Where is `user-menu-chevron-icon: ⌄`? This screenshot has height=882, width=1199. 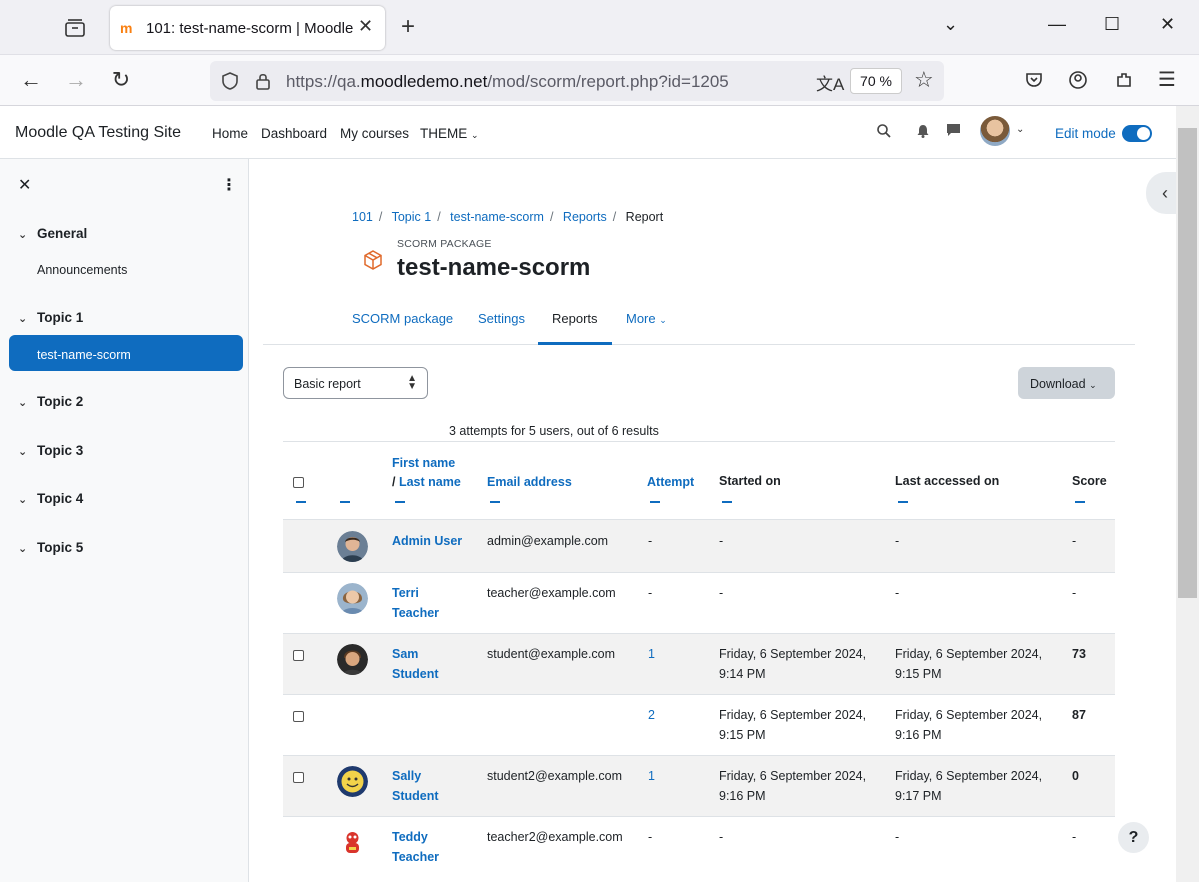
user-menu-chevron-icon: ⌄ is located at coordinates (1020, 129).